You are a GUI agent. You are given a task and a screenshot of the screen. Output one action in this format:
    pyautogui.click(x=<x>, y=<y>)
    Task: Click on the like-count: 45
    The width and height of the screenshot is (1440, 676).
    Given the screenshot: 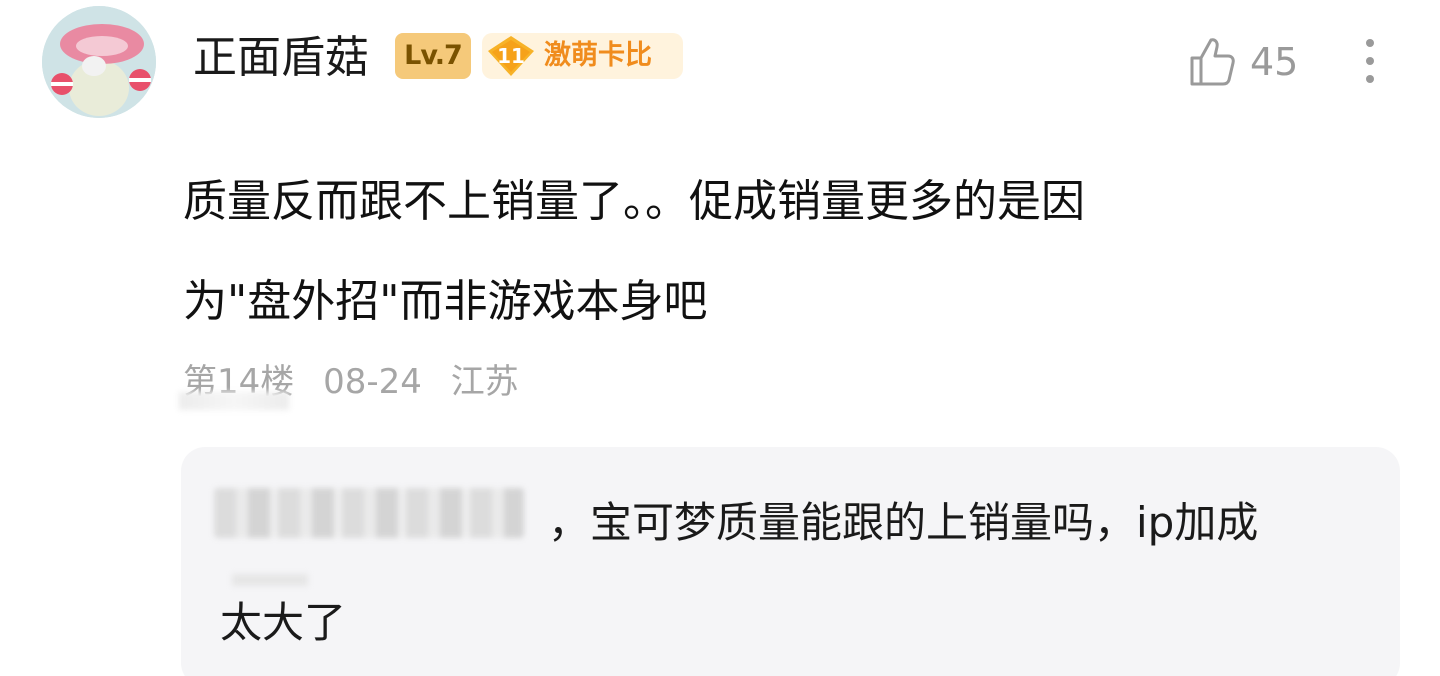 What is the action you would take?
    pyautogui.click(x=1274, y=62)
    